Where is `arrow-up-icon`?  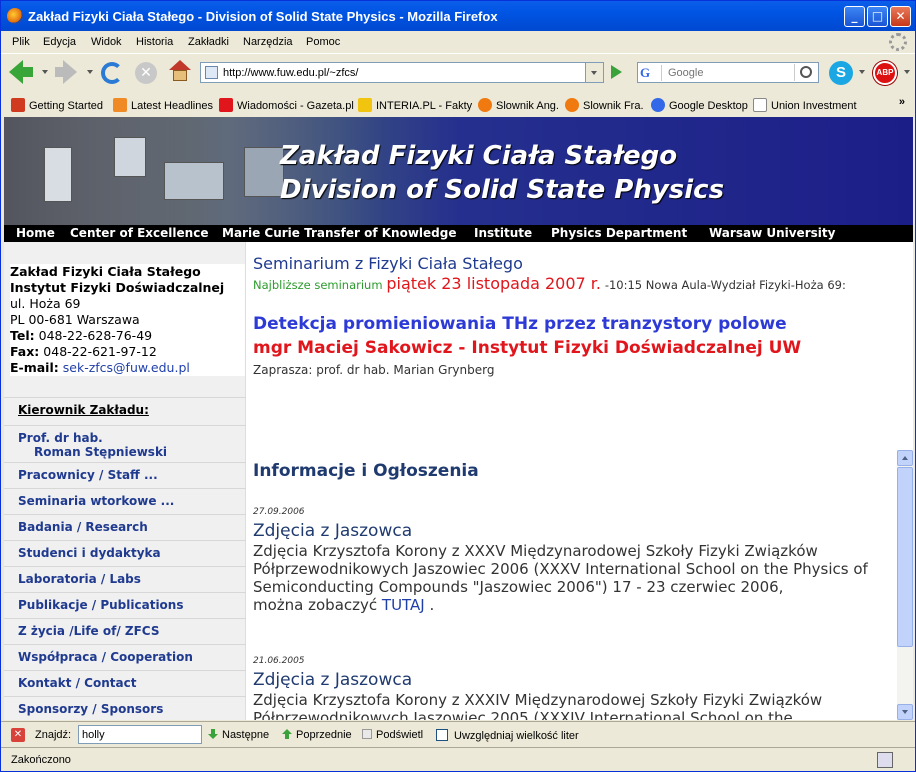 arrow-up-icon is located at coordinates (287, 734).